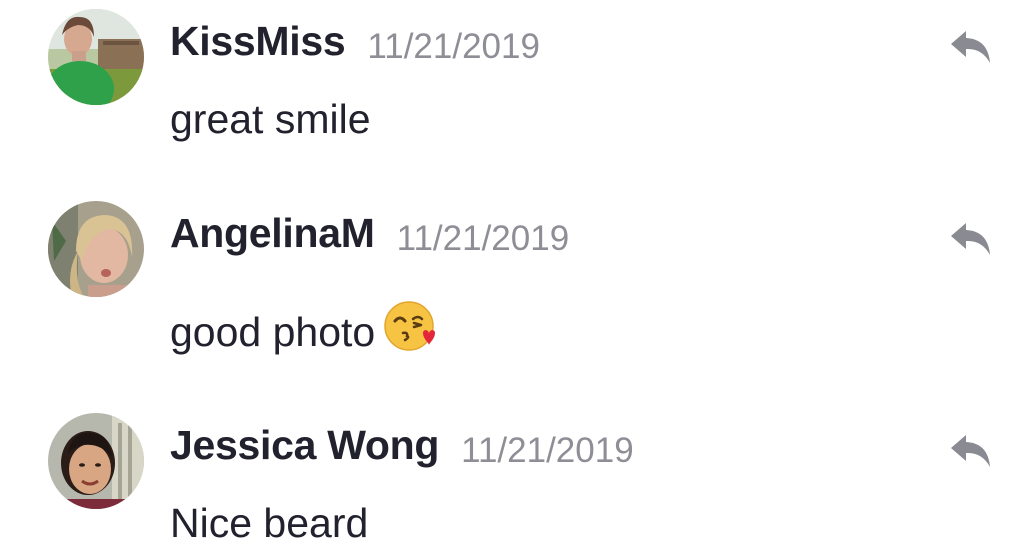 The height and width of the screenshot is (556, 1018). Describe the element at coordinates (273, 331) in the screenshot. I see `comment-text-content: good photo` at that location.